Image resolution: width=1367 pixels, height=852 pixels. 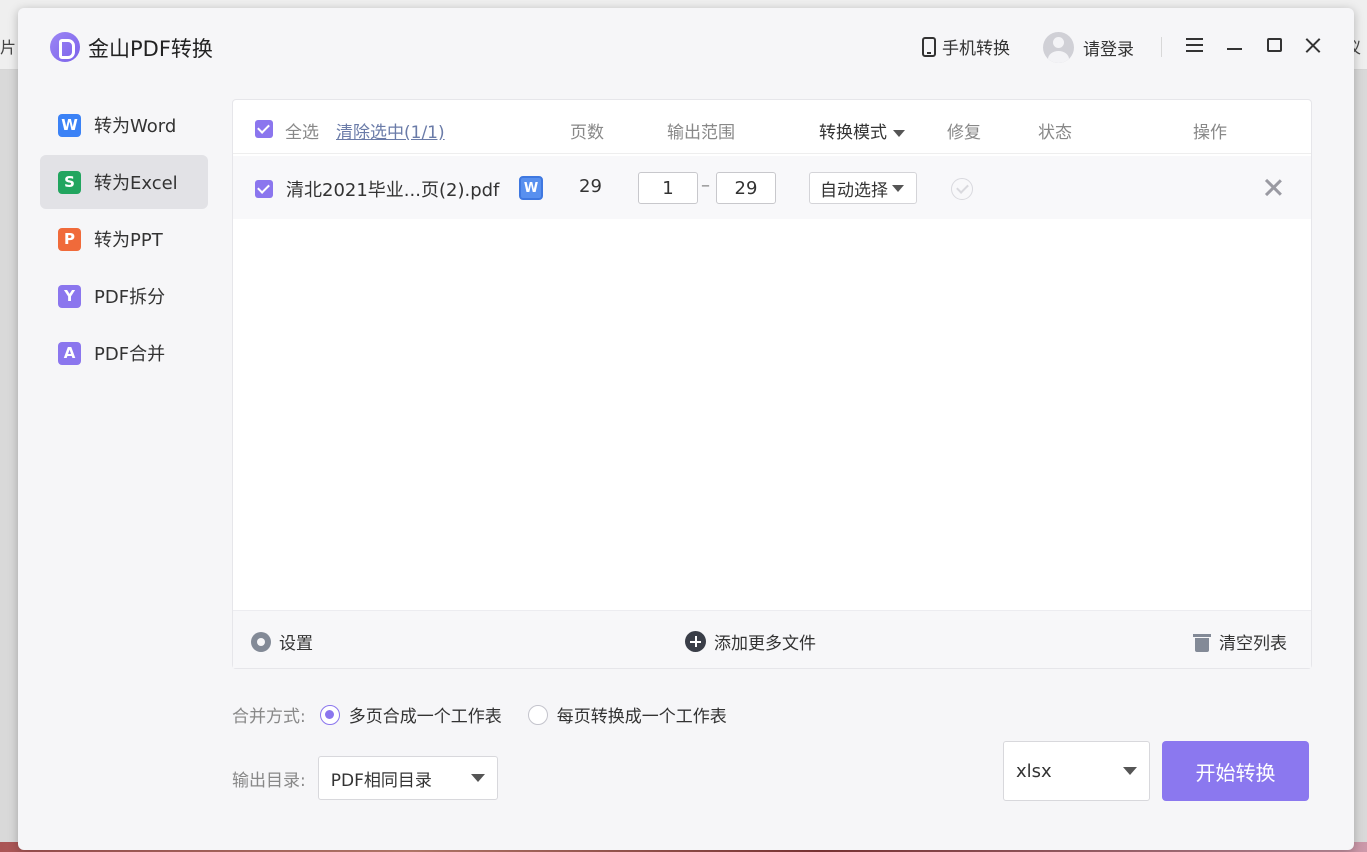 What do you see at coordinates (1034, 771) in the screenshot?
I see `output-format-value: xlsx` at bounding box center [1034, 771].